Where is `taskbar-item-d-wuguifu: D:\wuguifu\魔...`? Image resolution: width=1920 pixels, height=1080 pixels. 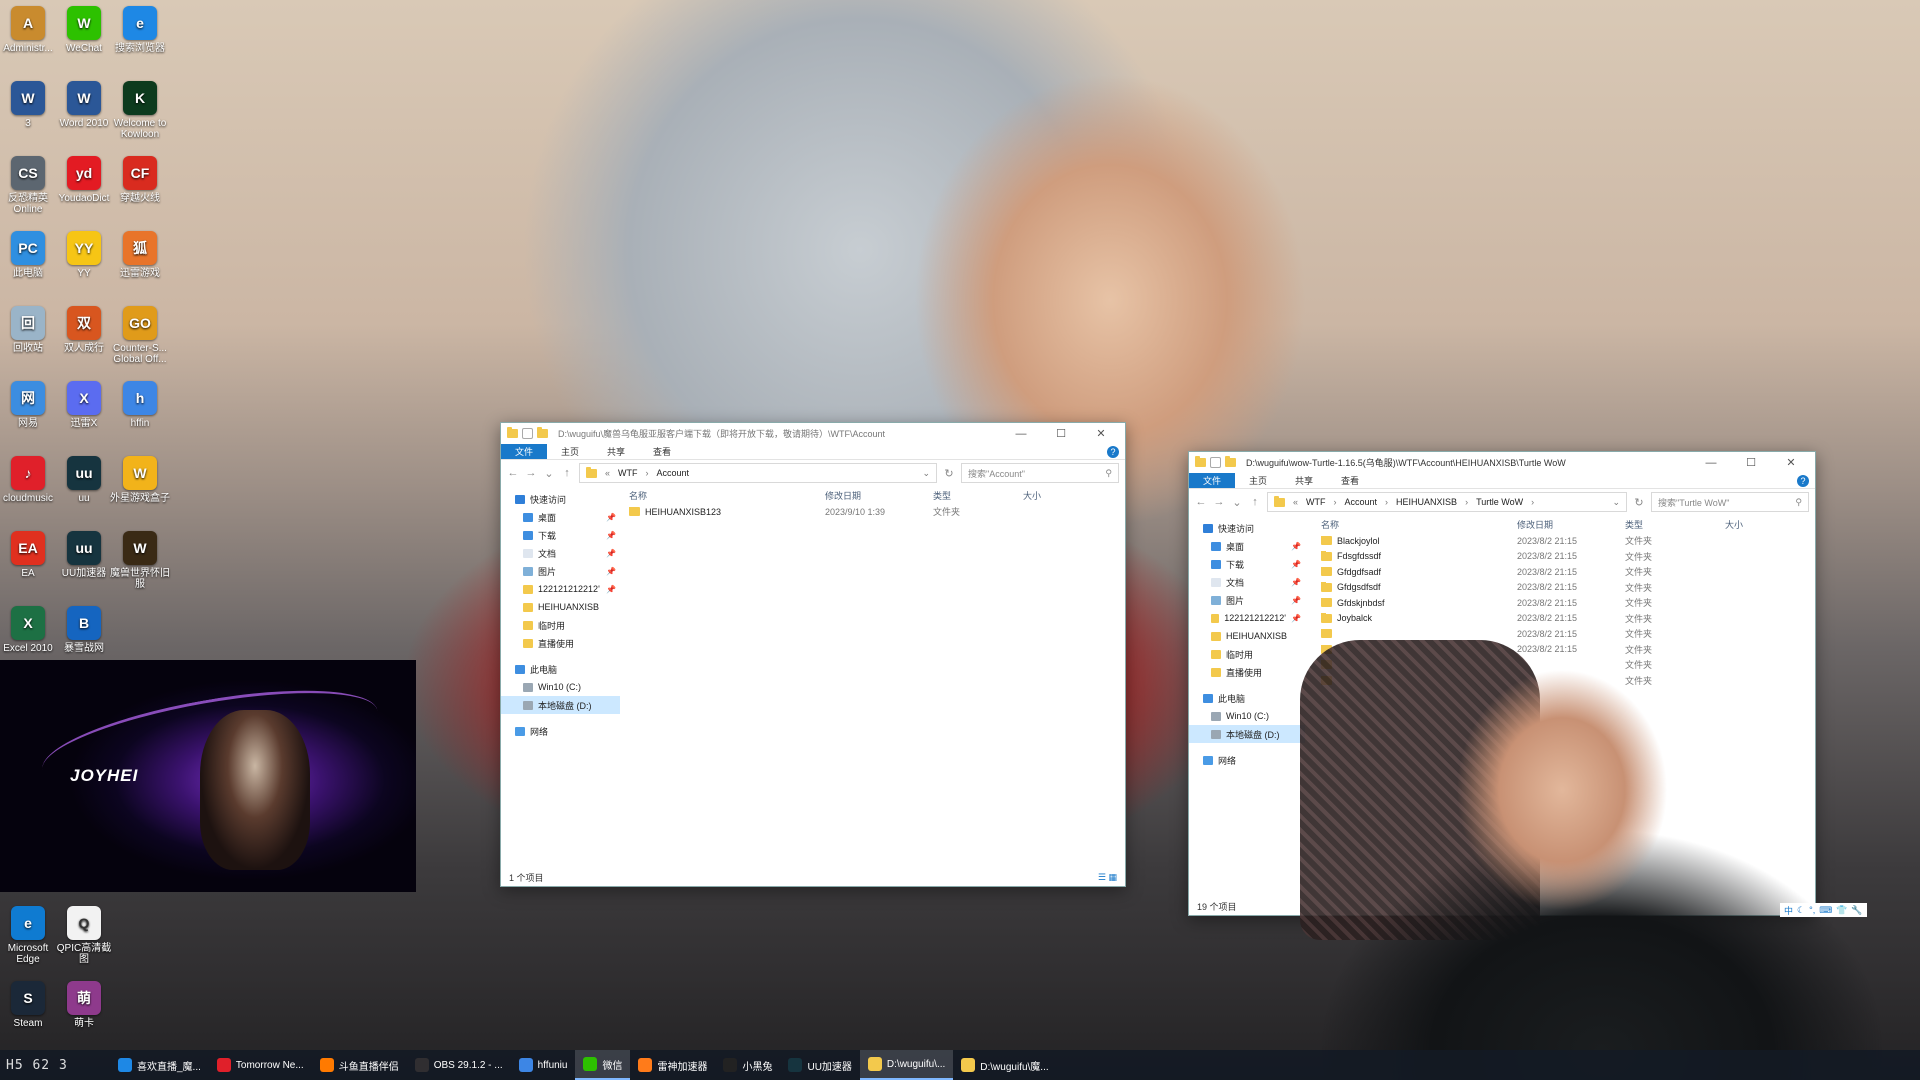
taskbar-item-d-wuguifu: D:\wuguifu\魔... is located at coordinates (1004, 1065).